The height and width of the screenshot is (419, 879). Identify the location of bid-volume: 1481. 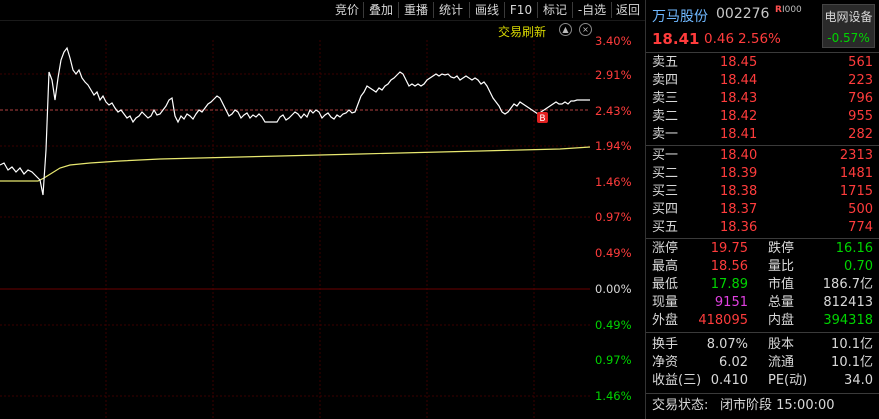
(856, 173).